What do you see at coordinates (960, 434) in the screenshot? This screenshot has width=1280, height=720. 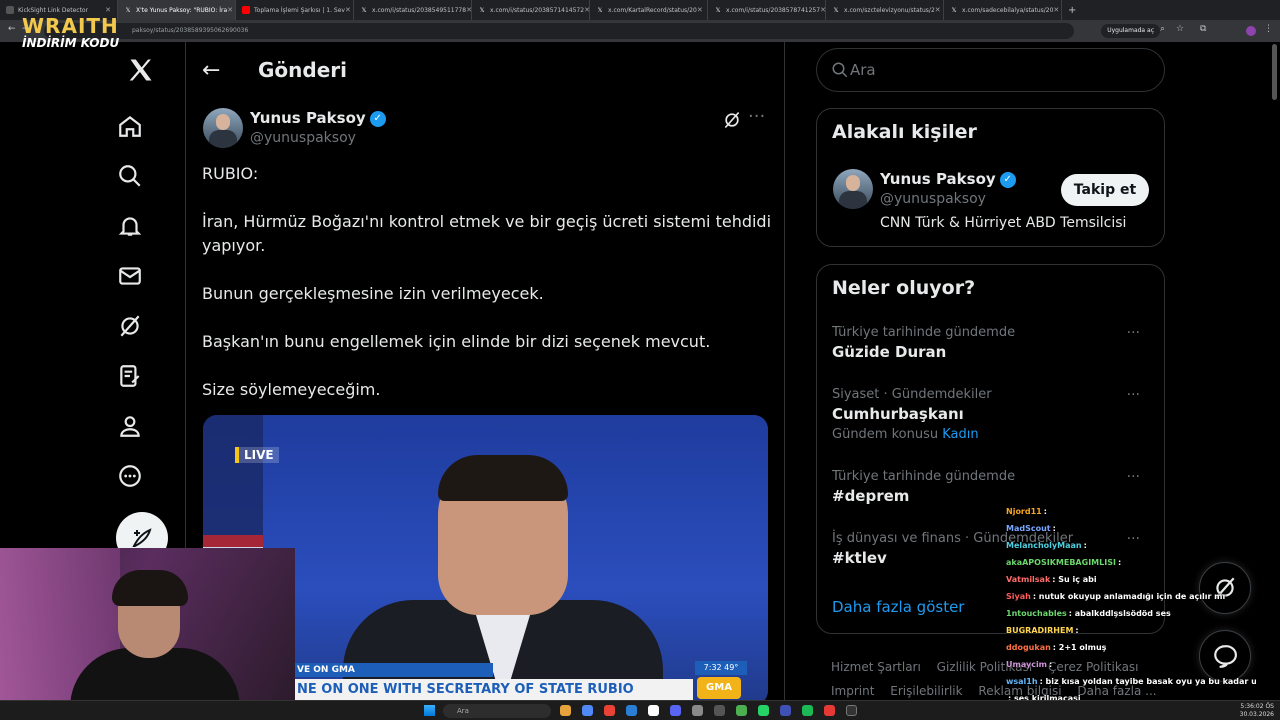 I see `trend-topic-link: Kadın` at bounding box center [960, 434].